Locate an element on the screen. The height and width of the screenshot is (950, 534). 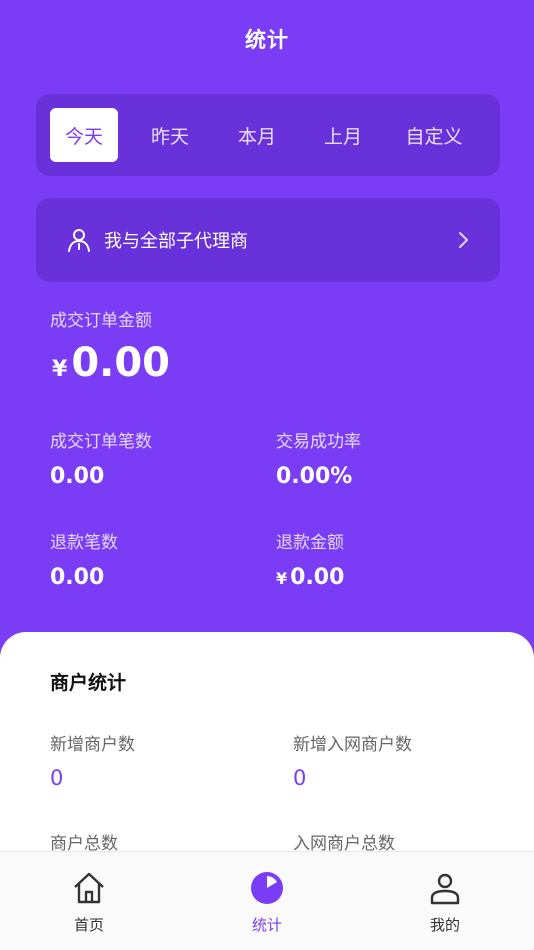
order-amount: ¥ 0.00 is located at coordinates (111, 363).